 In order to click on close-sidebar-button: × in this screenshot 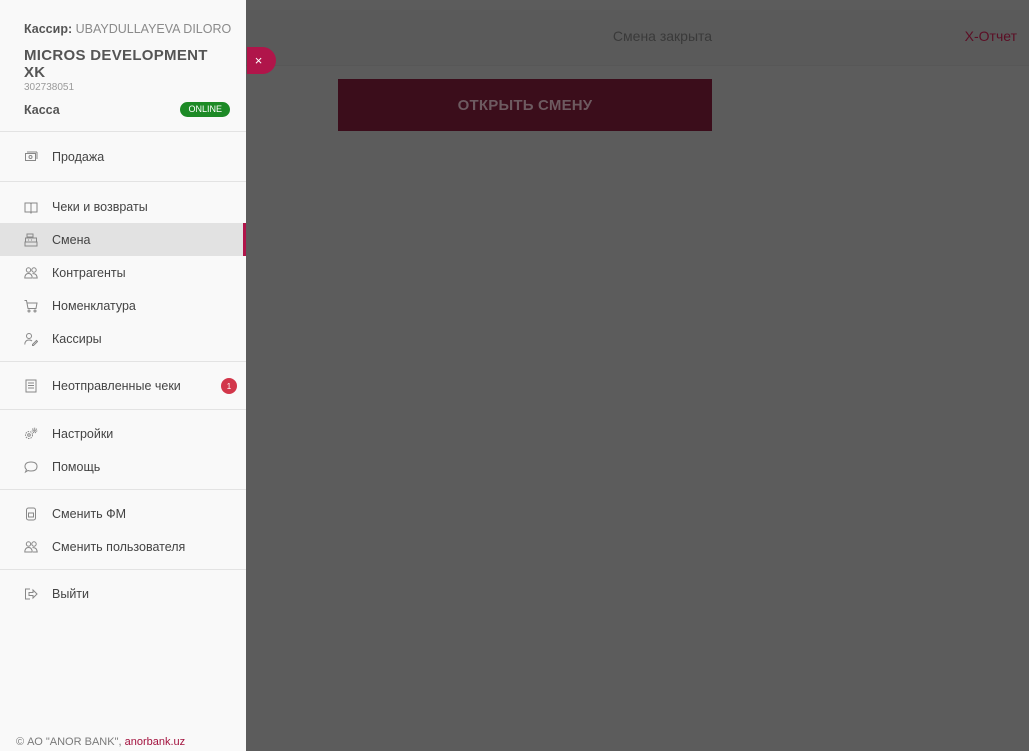, I will do `click(261, 60)`.